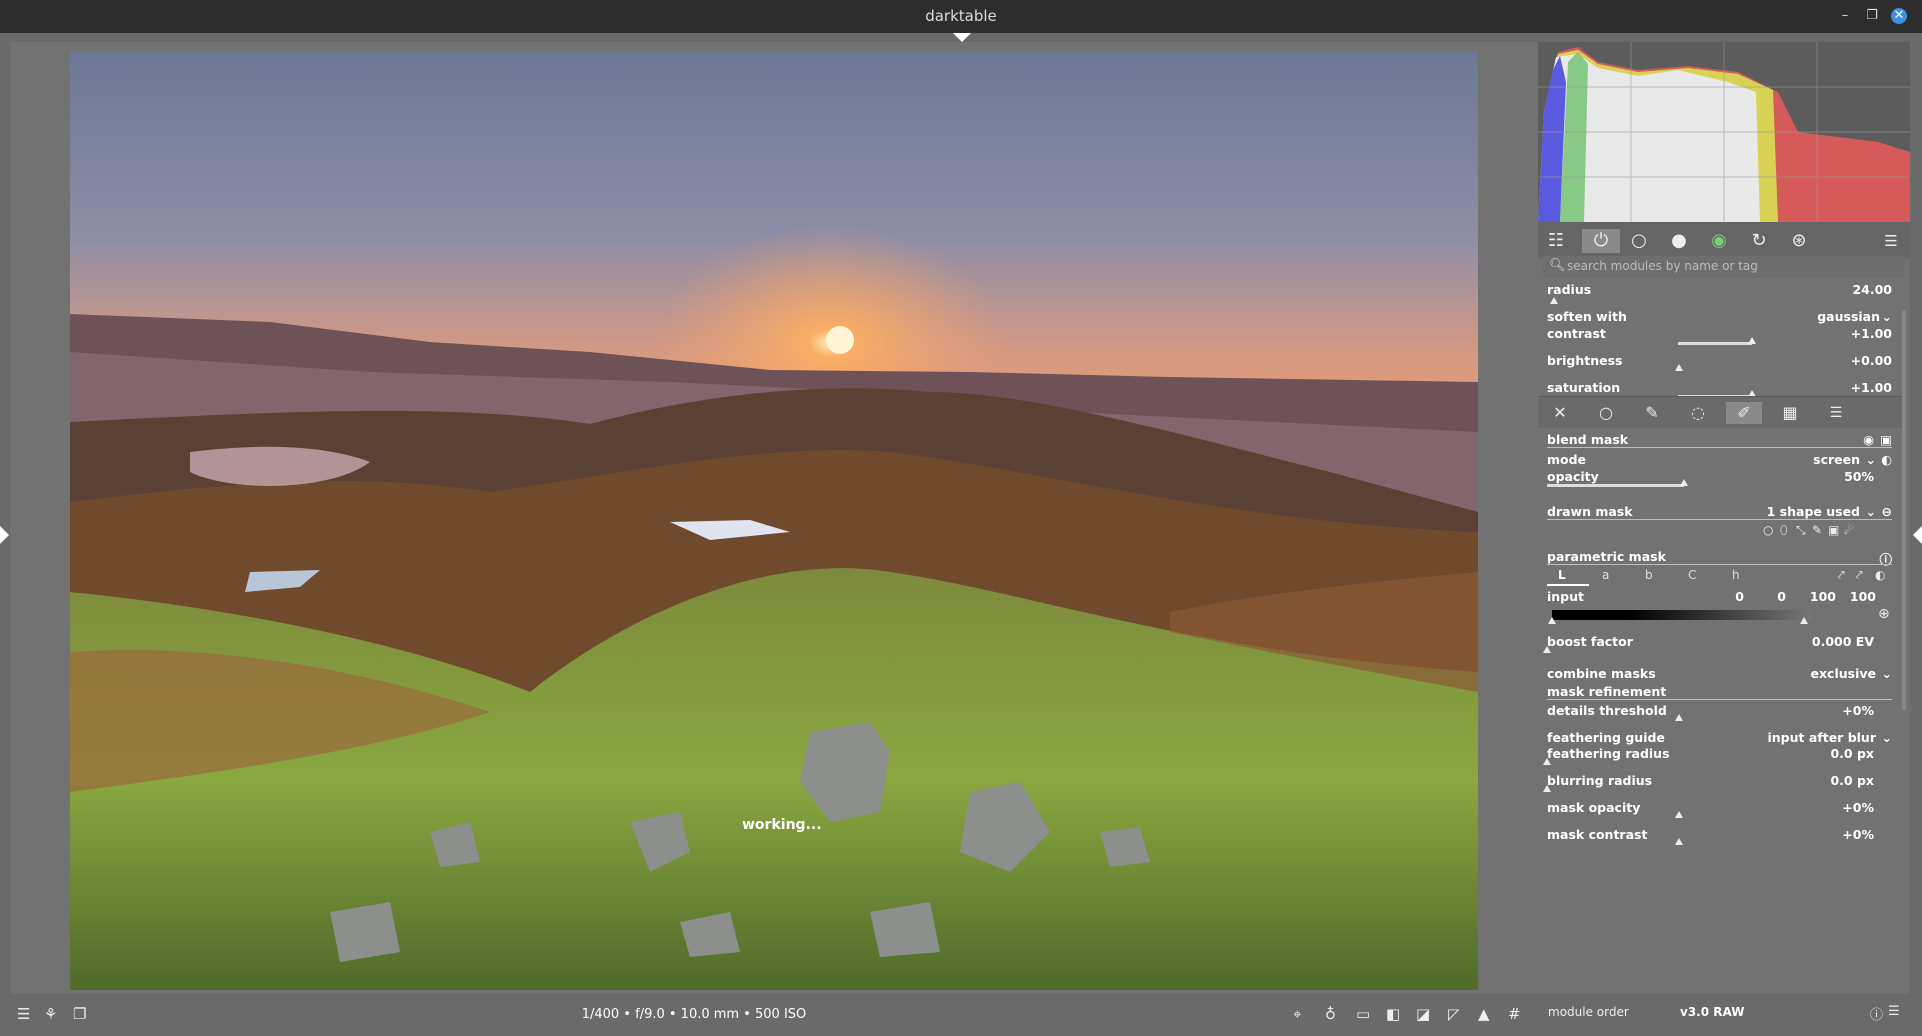 The height and width of the screenshot is (1036, 1922). I want to click on minimize-button: –, so click(1845, 16).